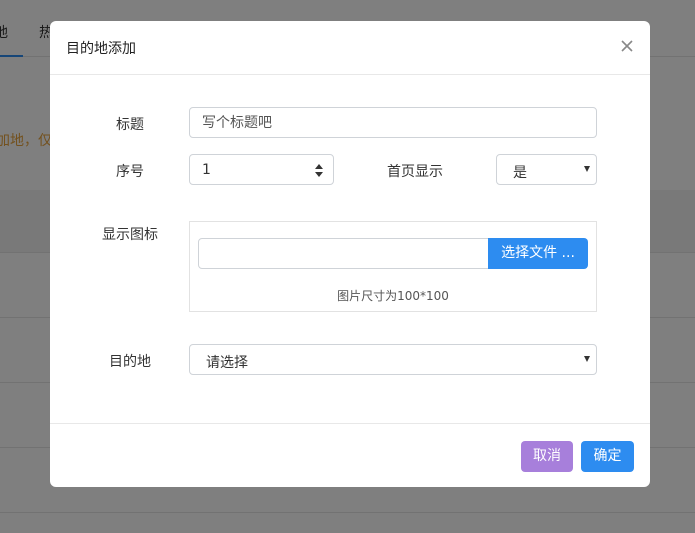  I want to click on order-value: 1, so click(206, 170).